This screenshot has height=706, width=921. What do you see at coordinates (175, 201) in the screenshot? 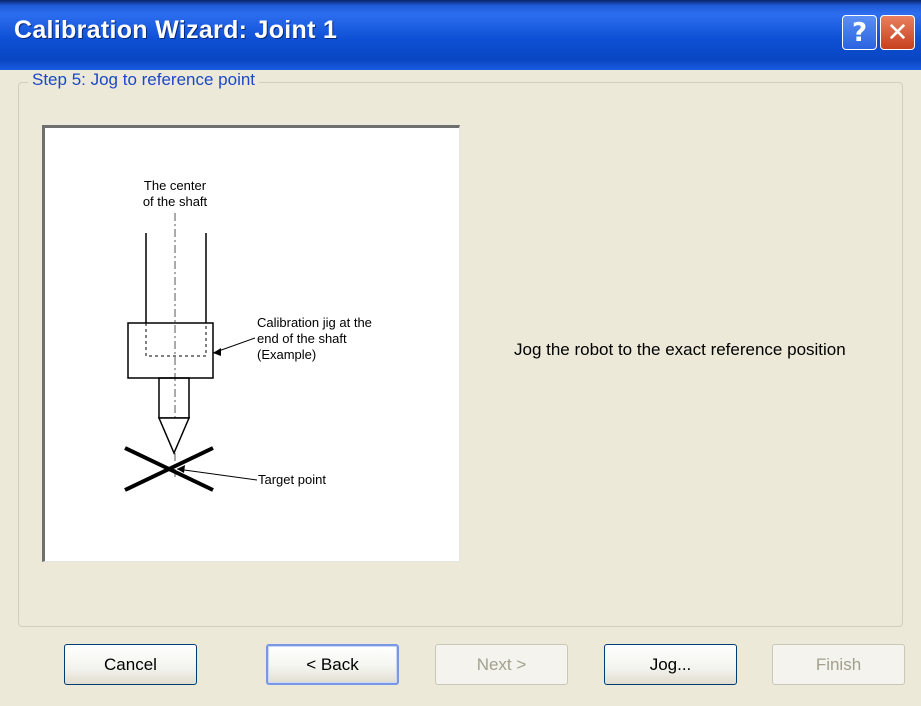
I see `shaft-center-label-line2: of the shaft` at bounding box center [175, 201].